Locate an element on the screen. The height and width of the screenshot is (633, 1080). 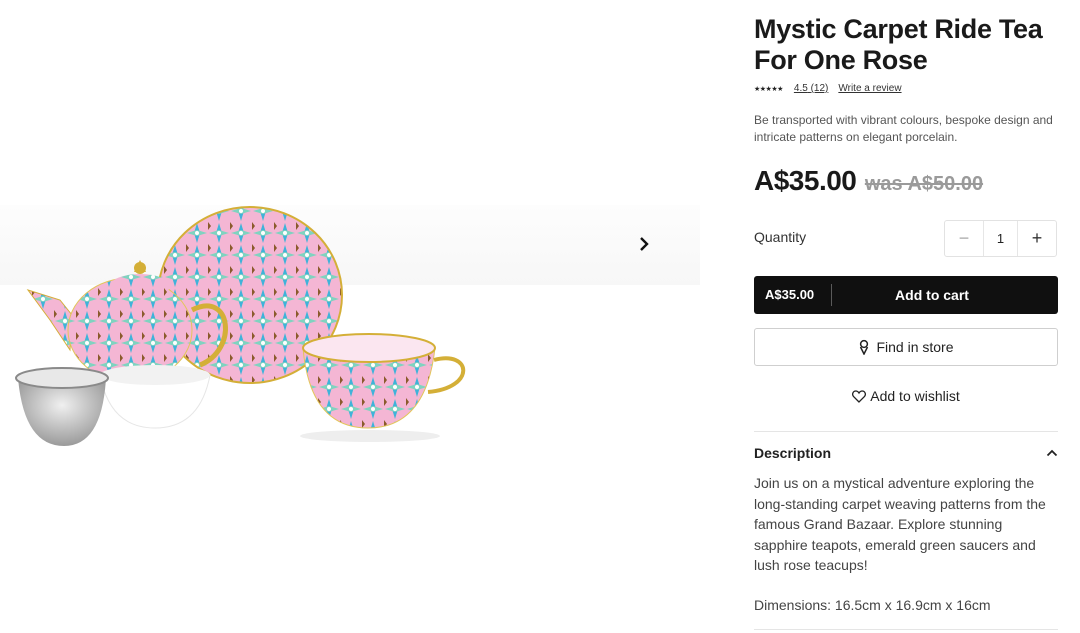
find-in-store-button: Find in store is located at coordinates (906, 347).